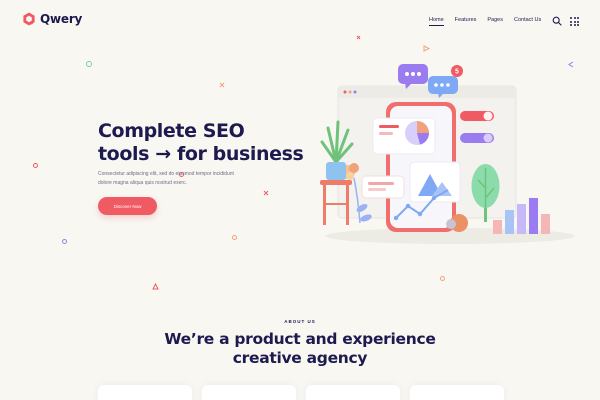 The width and height of the screenshot is (600, 400). Describe the element at coordinates (127, 206) in the screenshot. I see `discover-now-button: Discover Now` at that location.